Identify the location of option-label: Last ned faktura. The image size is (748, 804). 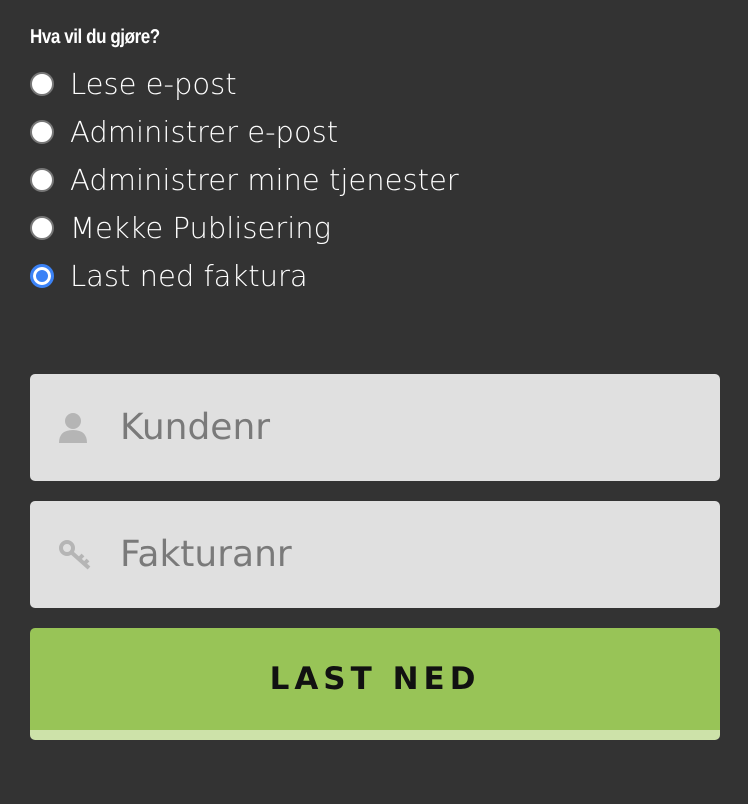
(189, 276).